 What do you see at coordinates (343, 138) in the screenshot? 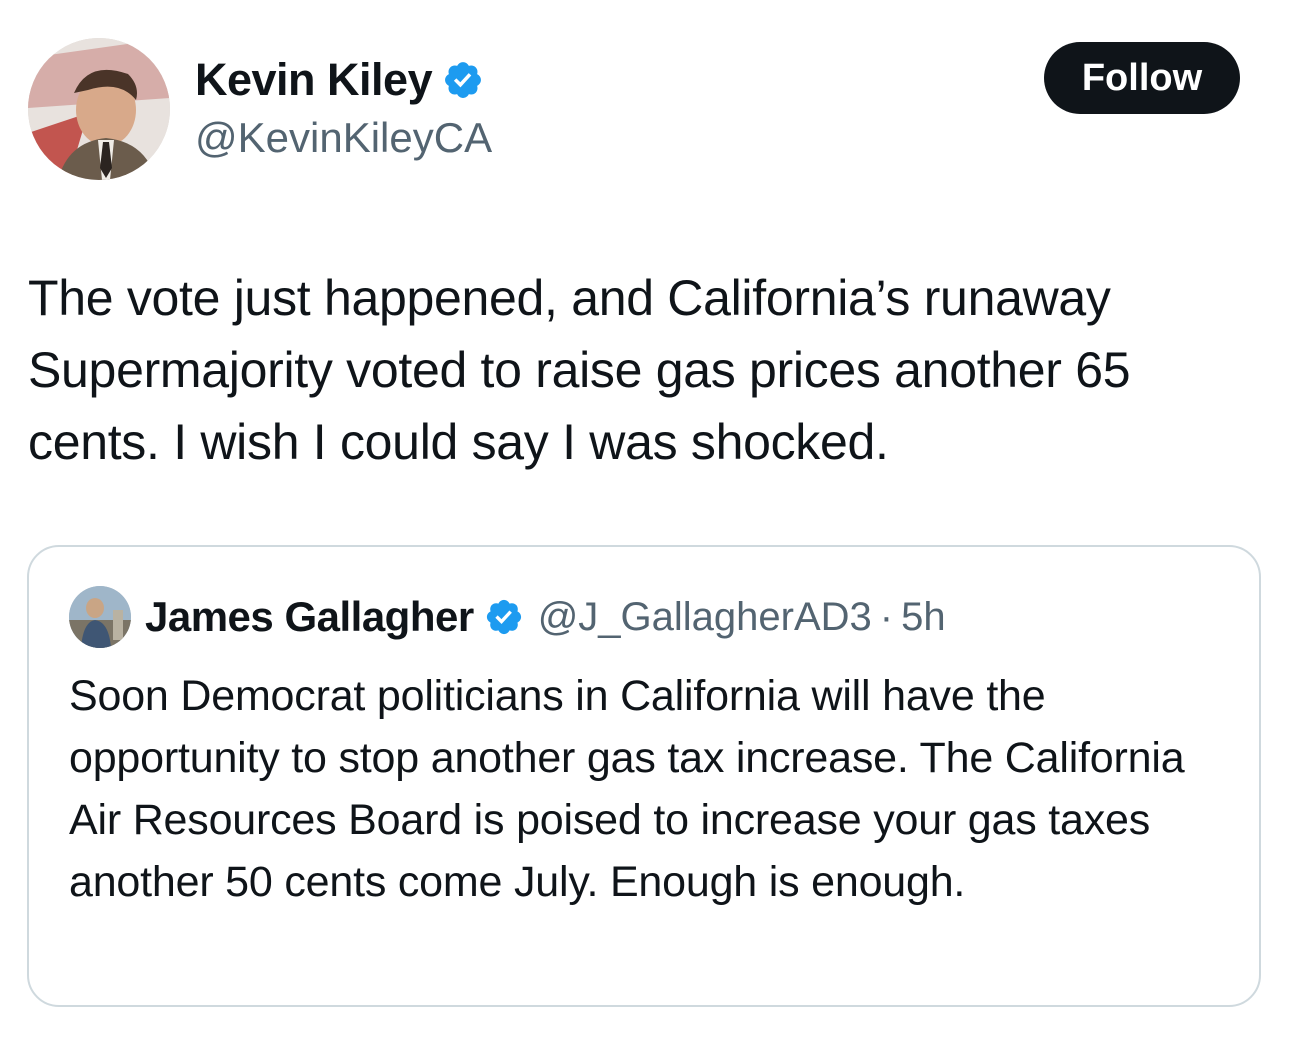
I see `author-handle: @KevinKileyCA` at bounding box center [343, 138].